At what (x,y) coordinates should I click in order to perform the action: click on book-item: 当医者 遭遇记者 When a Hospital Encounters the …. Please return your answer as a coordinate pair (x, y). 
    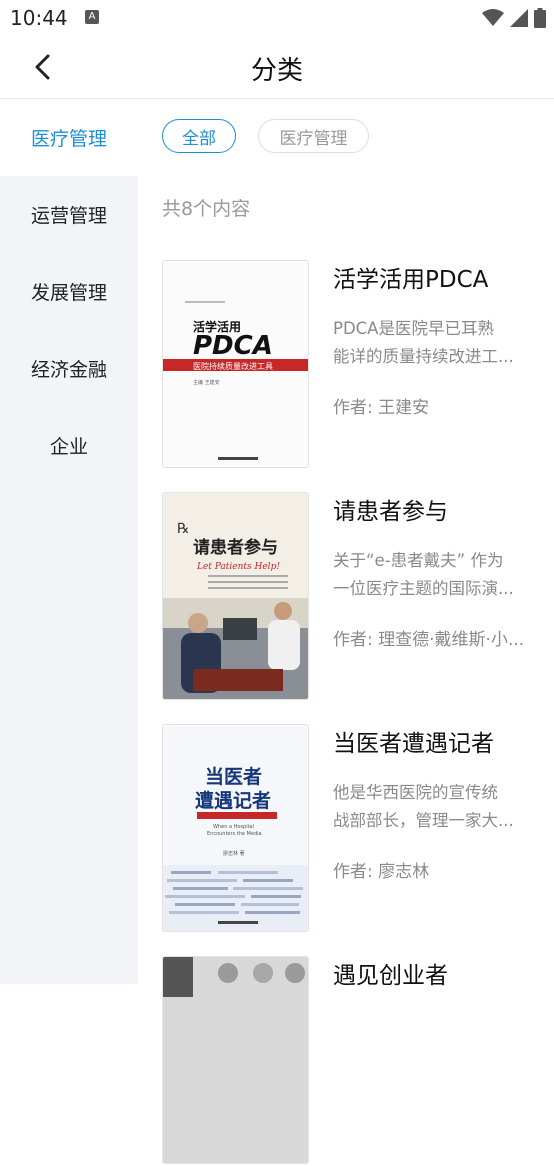
    Looking at the image, I should click on (358, 829).